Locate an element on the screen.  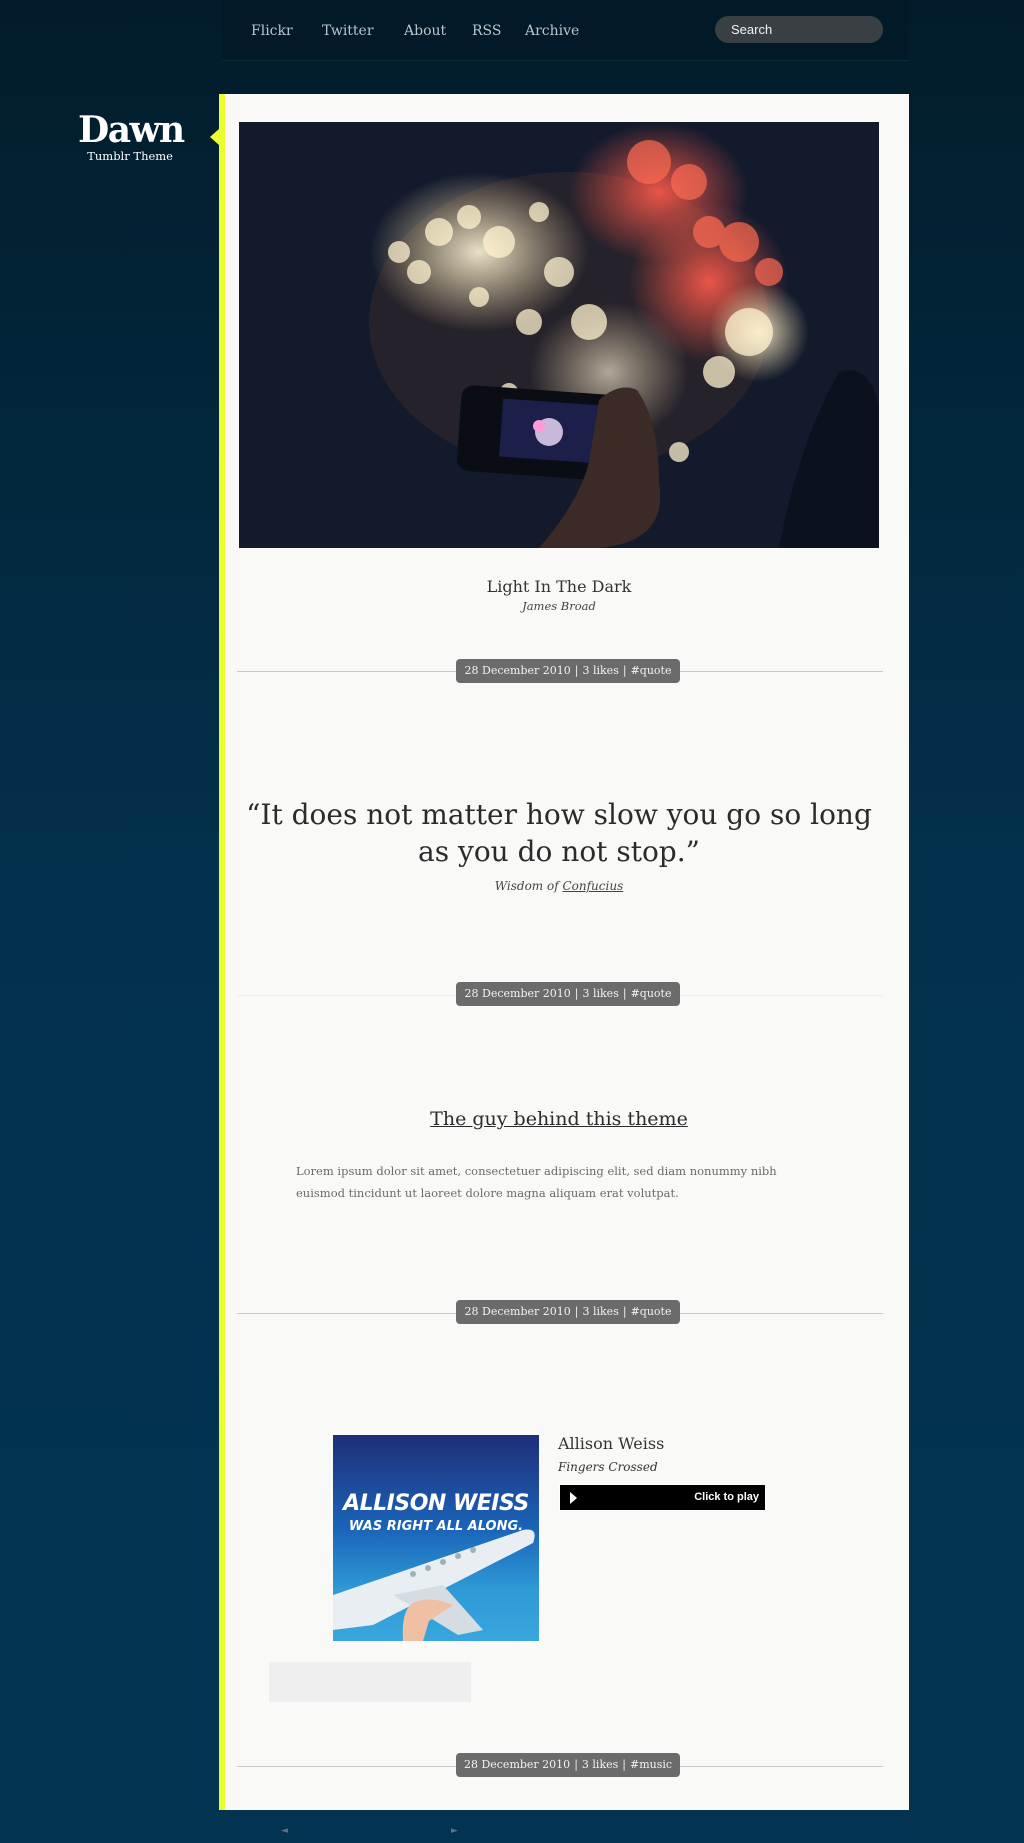
nav-link-about: About is located at coordinates (425, 31).